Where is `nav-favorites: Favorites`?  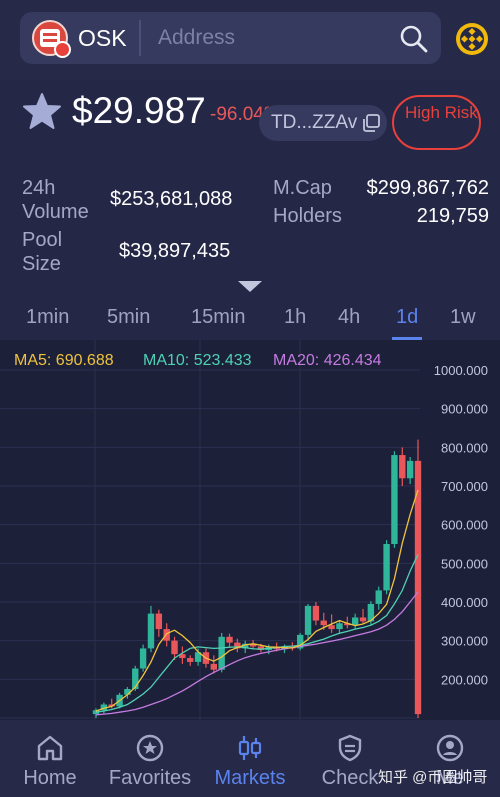 nav-favorites: Favorites is located at coordinates (150, 758).